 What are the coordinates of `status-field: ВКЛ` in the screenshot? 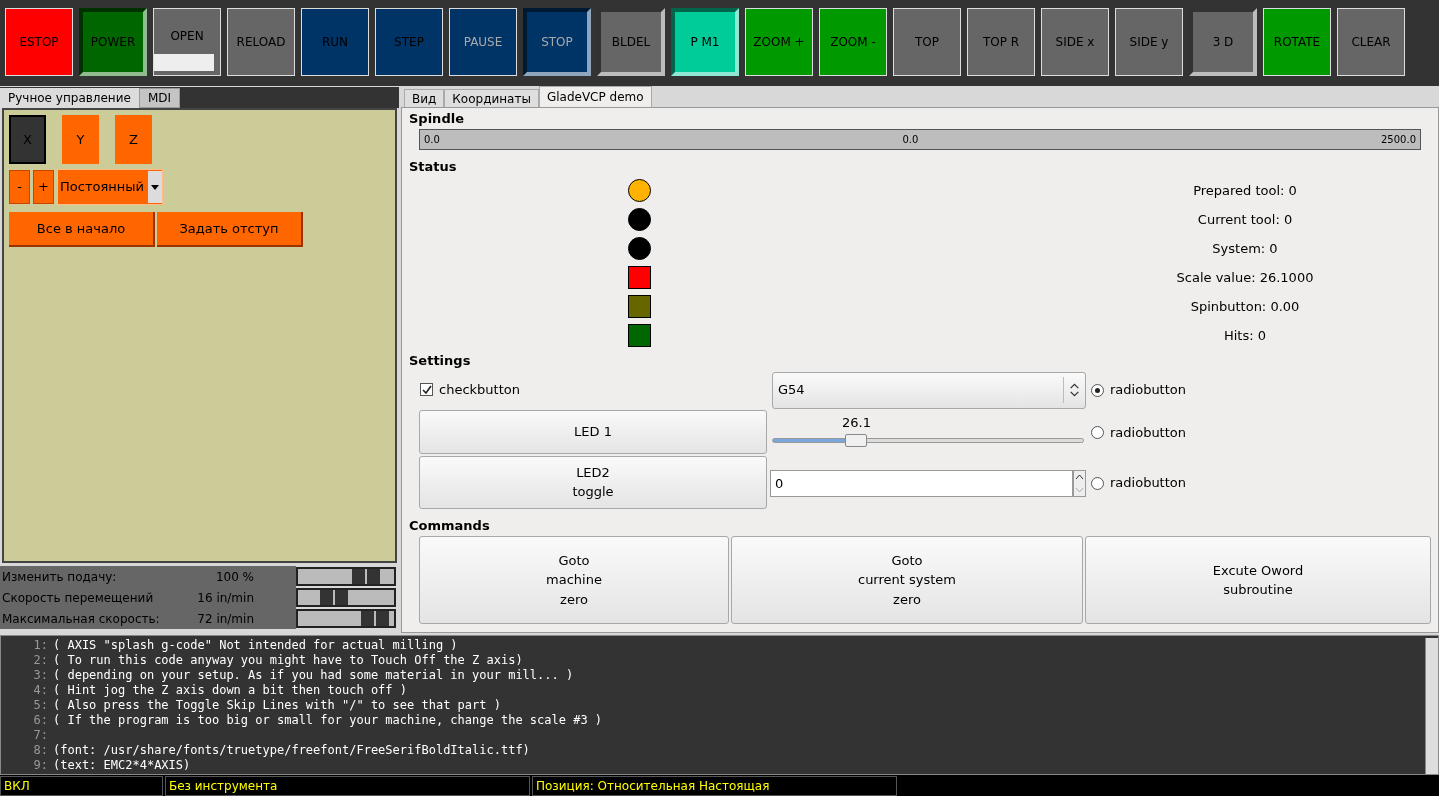 It's located at (81, 786).